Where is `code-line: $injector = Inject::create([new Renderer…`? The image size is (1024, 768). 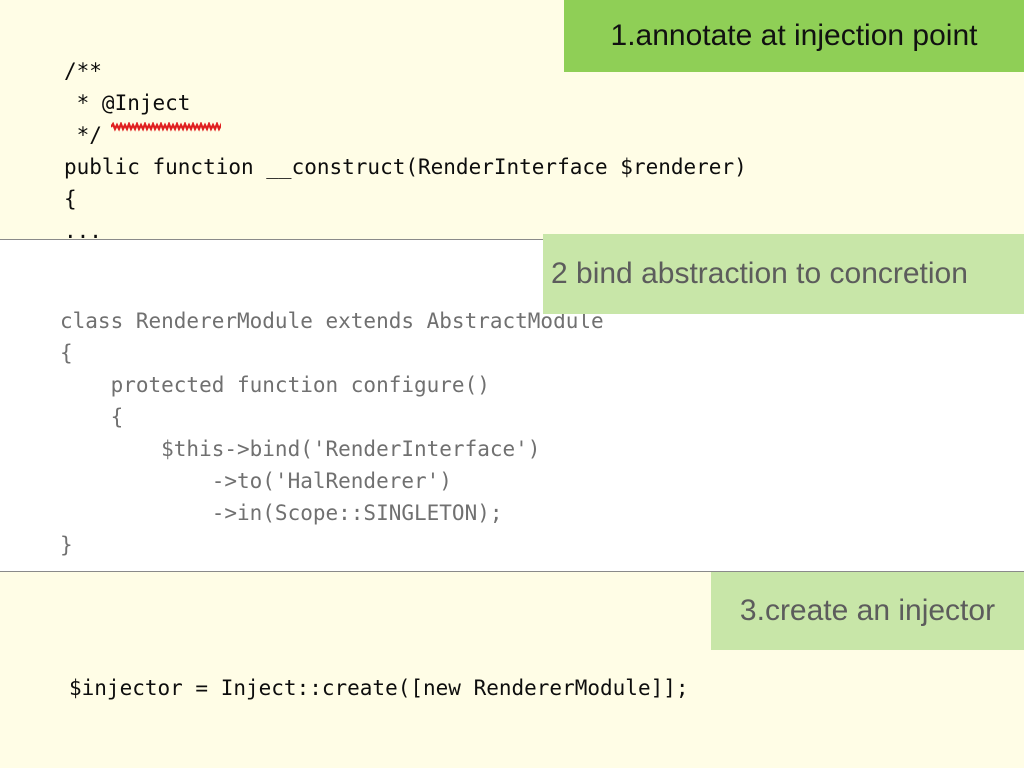 code-line: $injector = Inject::create([new Renderer… is located at coordinates (379, 688).